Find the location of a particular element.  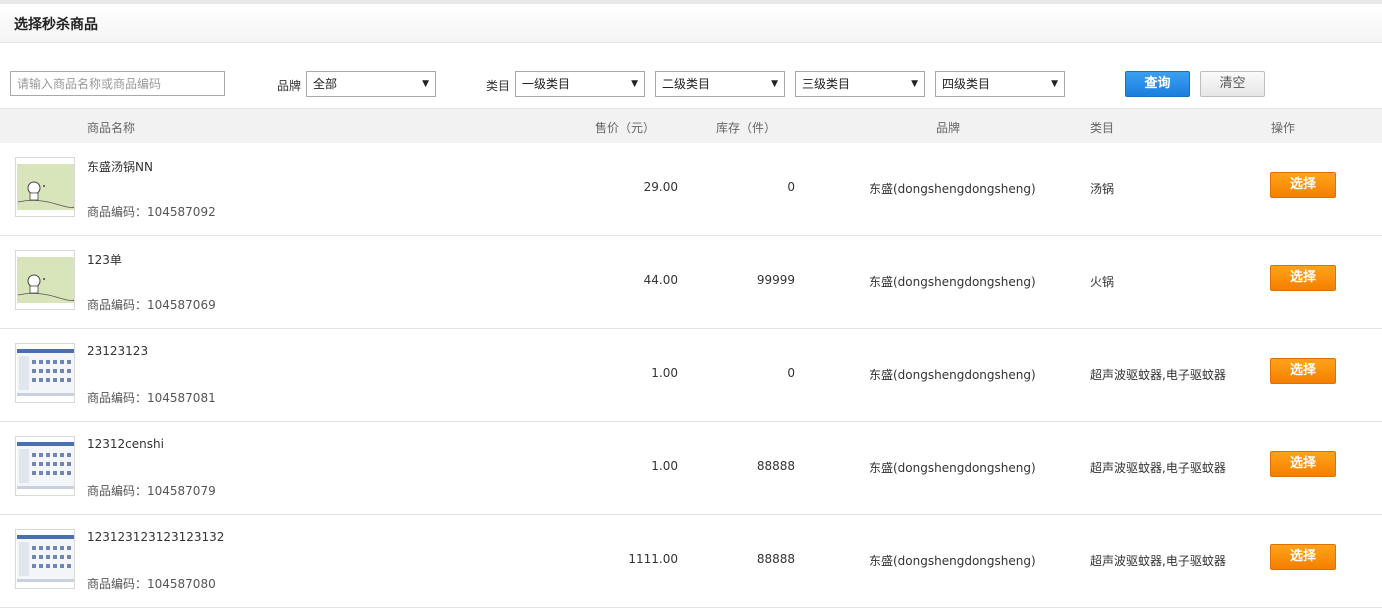

product-code: 商品编码：104587079 is located at coordinates (151, 491).